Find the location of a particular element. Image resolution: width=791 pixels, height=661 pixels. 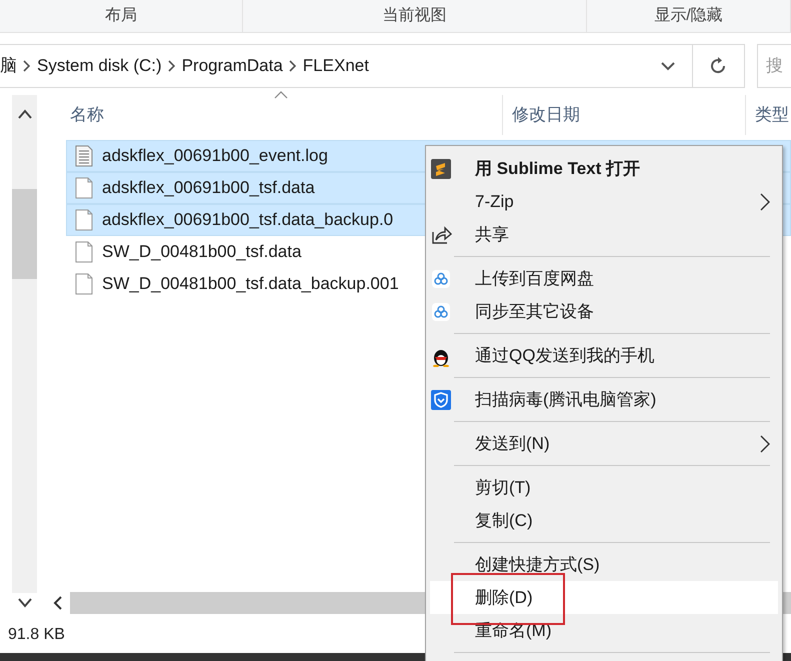

status-text: 91.8 KB is located at coordinates (36, 635).